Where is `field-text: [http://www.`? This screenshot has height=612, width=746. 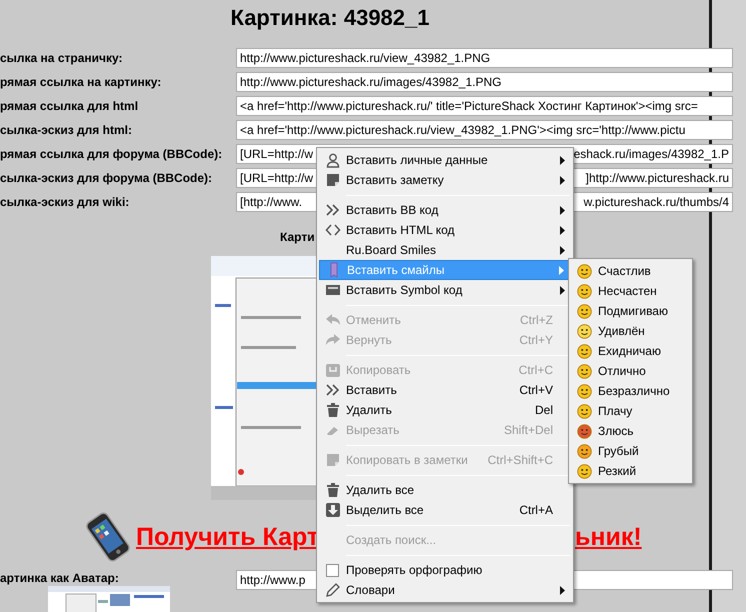 field-text: [http://www. is located at coordinates (271, 202).